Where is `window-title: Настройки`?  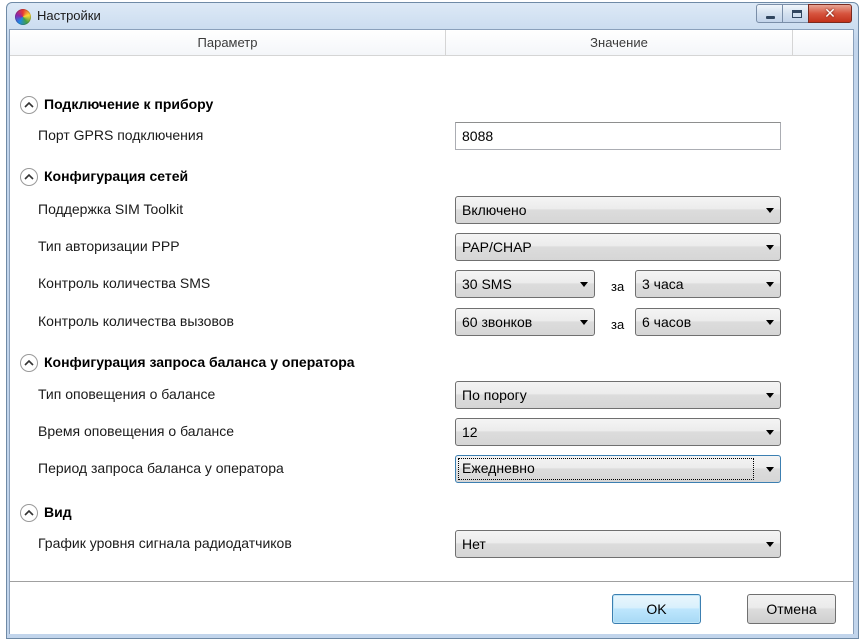 window-title: Настройки is located at coordinates (69, 15).